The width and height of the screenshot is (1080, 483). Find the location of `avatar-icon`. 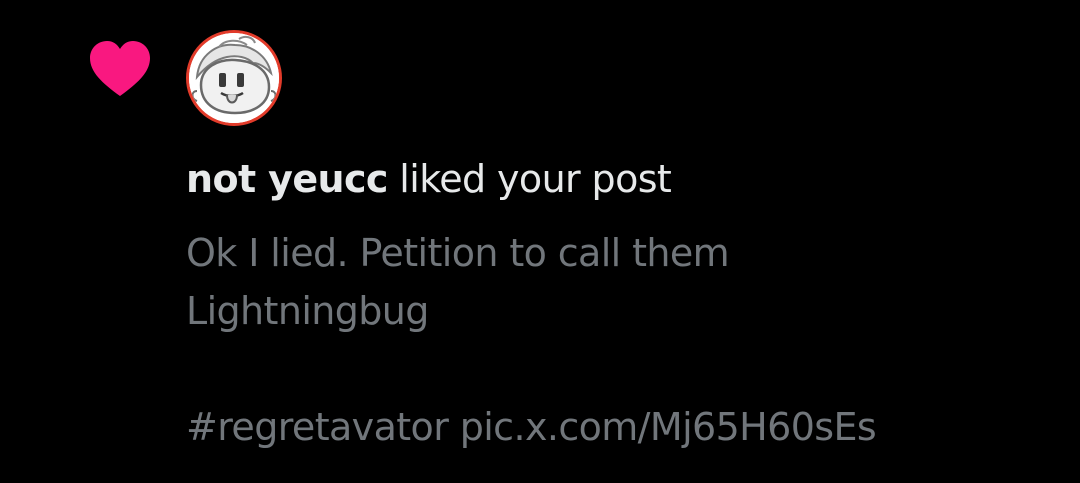

avatar-icon is located at coordinates (234, 78).